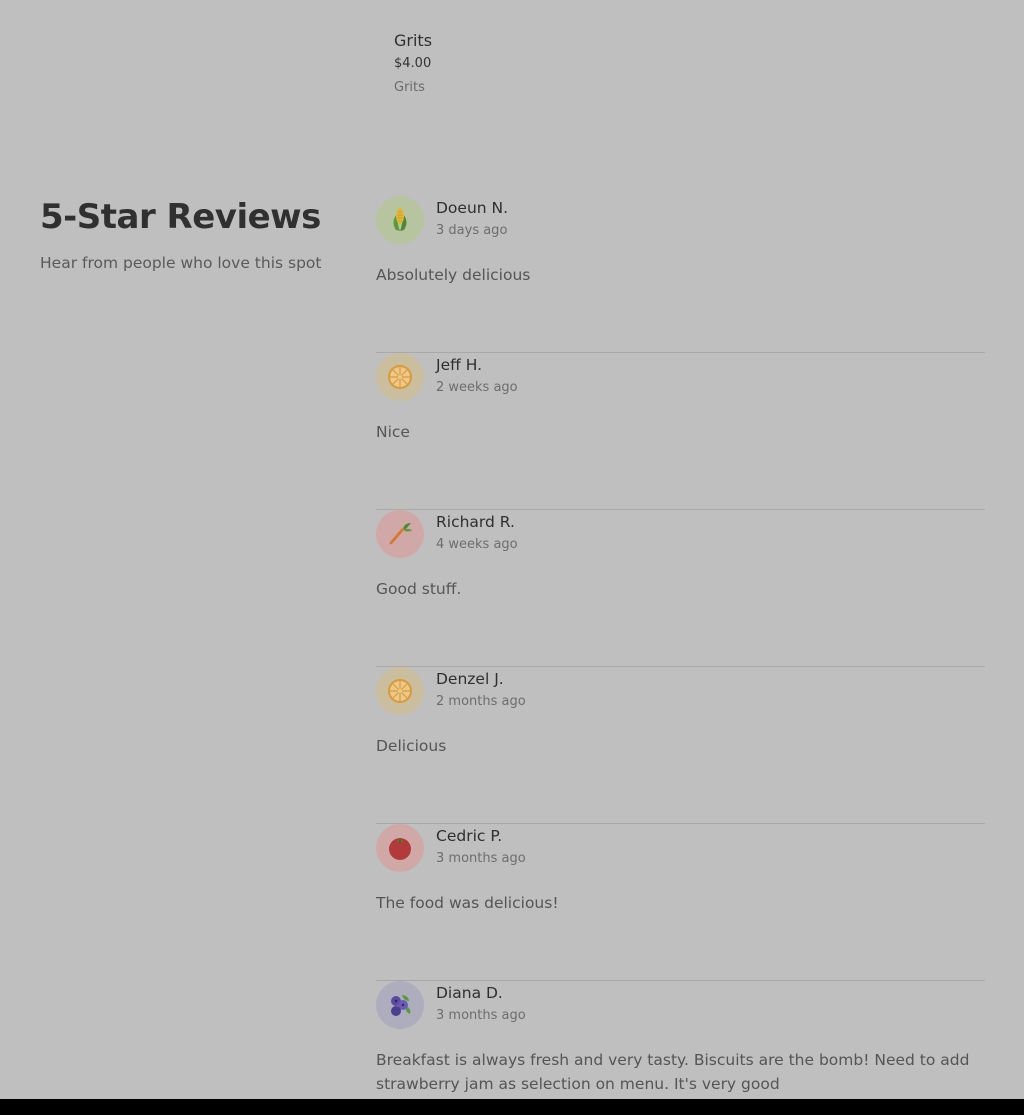  What do you see at coordinates (477, 387) in the screenshot?
I see `review-date: 2 weeks ago` at bounding box center [477, 387].